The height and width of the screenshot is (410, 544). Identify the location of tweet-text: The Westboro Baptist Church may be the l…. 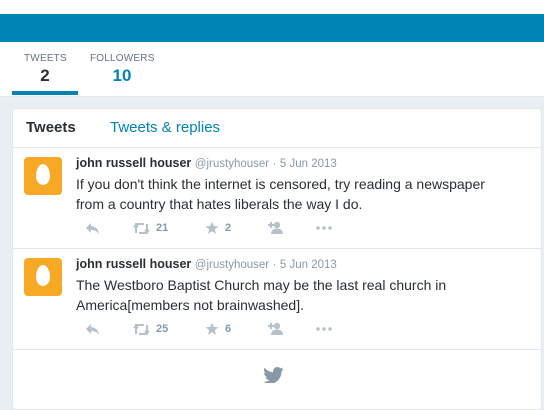
(261, 295).